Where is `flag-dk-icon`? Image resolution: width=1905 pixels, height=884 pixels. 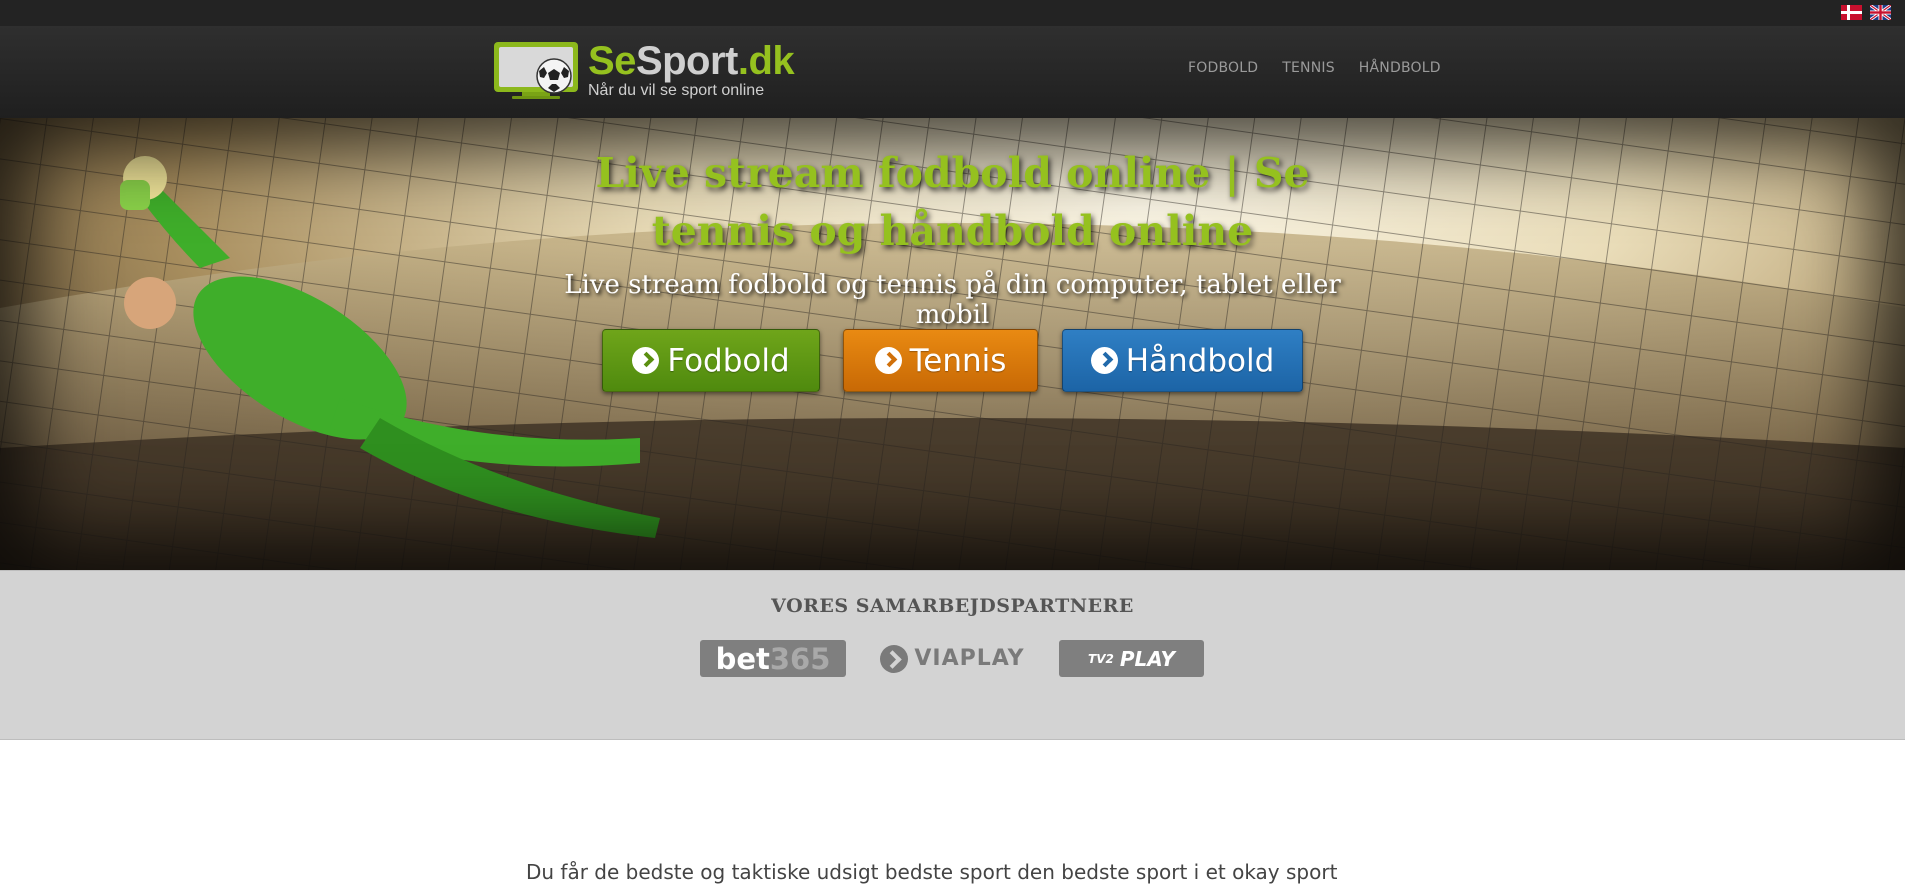 flag-dk-icon is located at coordinates (1851, 12).